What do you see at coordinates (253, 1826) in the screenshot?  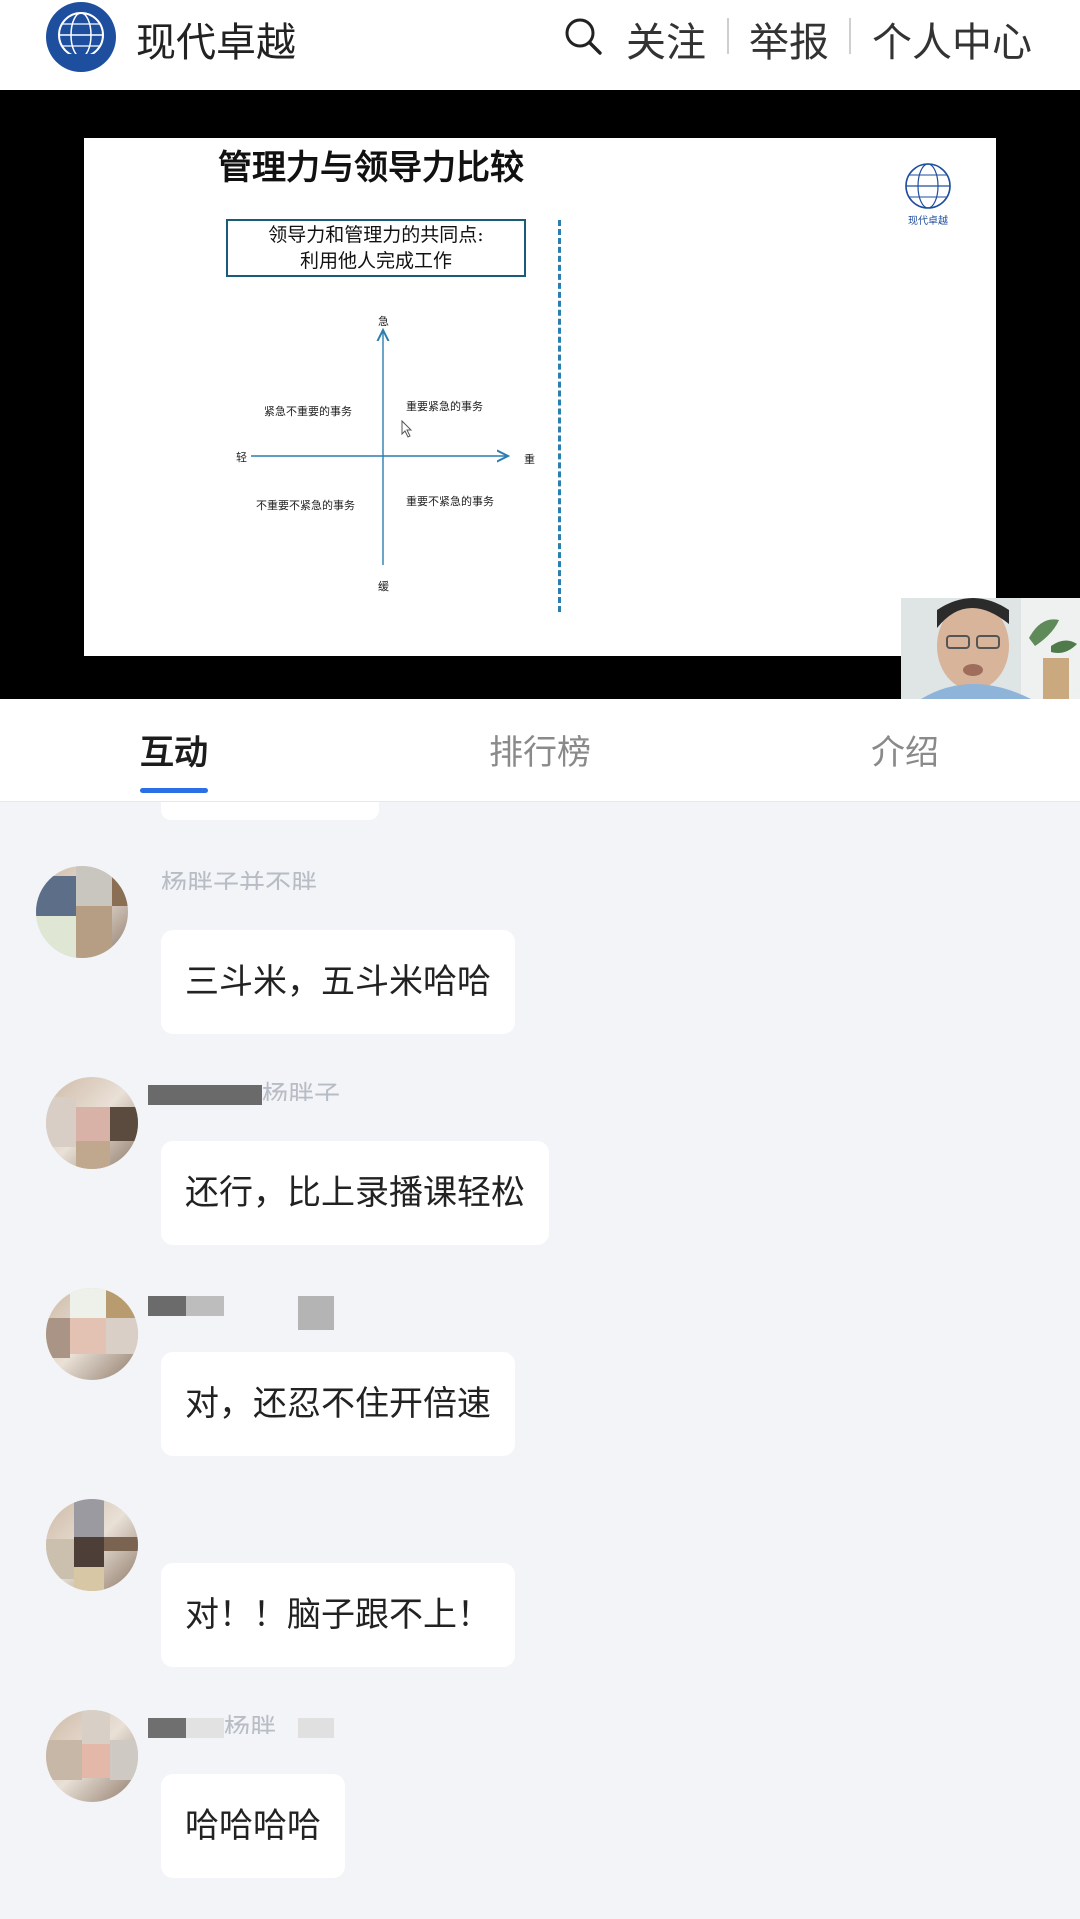 I see `message-bubble: 哈哈哈哈` at bounding box center [253, 1826].